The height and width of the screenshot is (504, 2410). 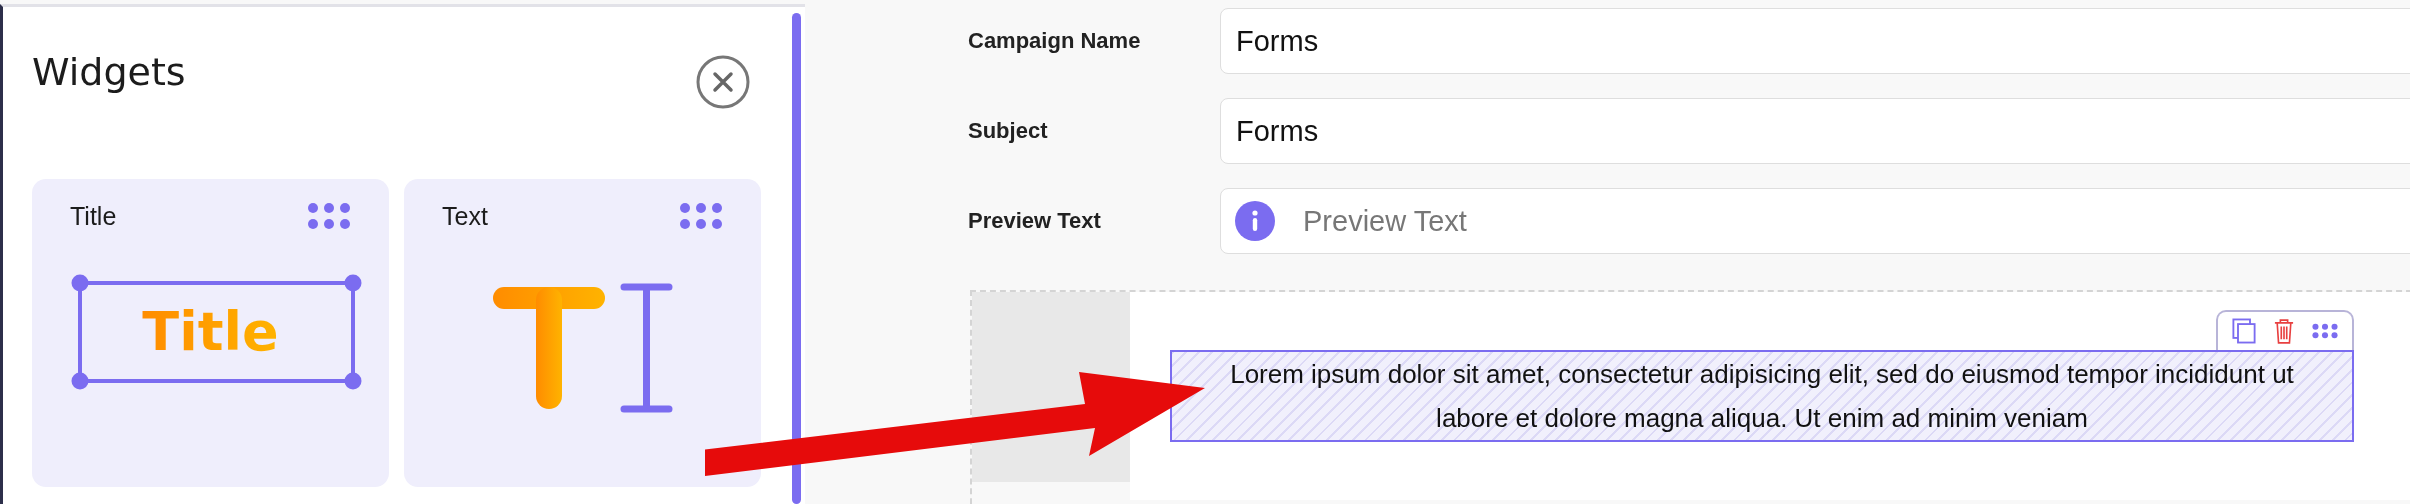 What do you see at coordinates (582, 348) in the screenshot?
I see `text-type-icon` at bounding box center [582, 348].